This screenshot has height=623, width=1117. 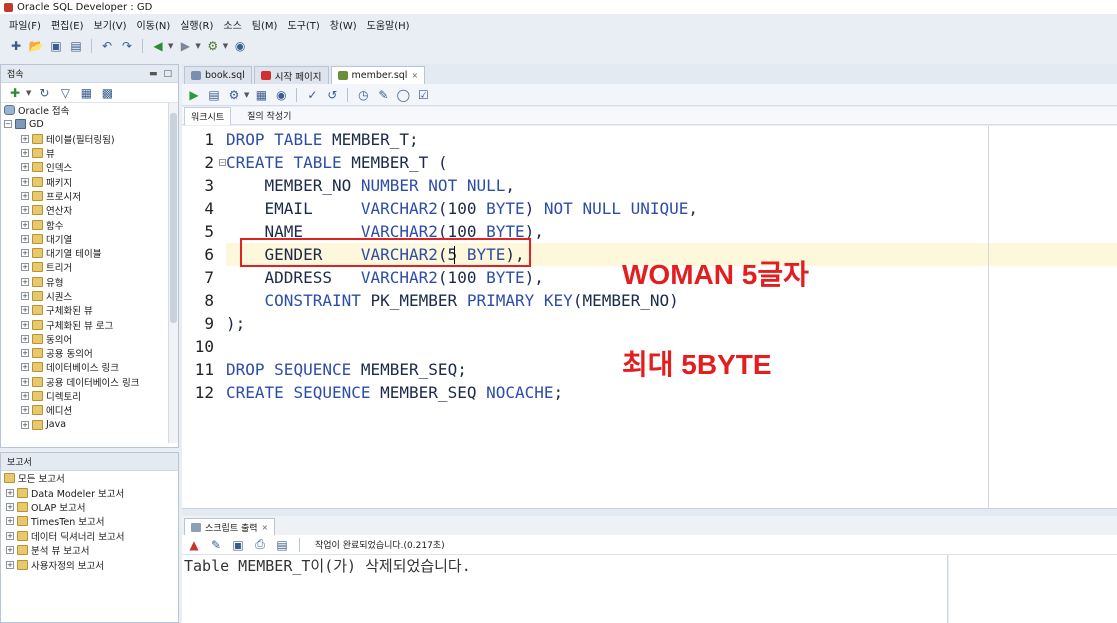 What do you see at coordinates (89, 396) in the screenshot?
I see `tree-item-directories: + 디렉토리` at bounding box center [89, 396].